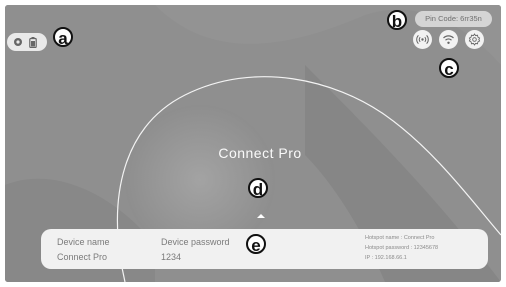 The width and height of the screenshot is (506, 287). Describe the element at coordinates (195, 242) in the screenshot. I see `device-password-label: Device password` at that location.